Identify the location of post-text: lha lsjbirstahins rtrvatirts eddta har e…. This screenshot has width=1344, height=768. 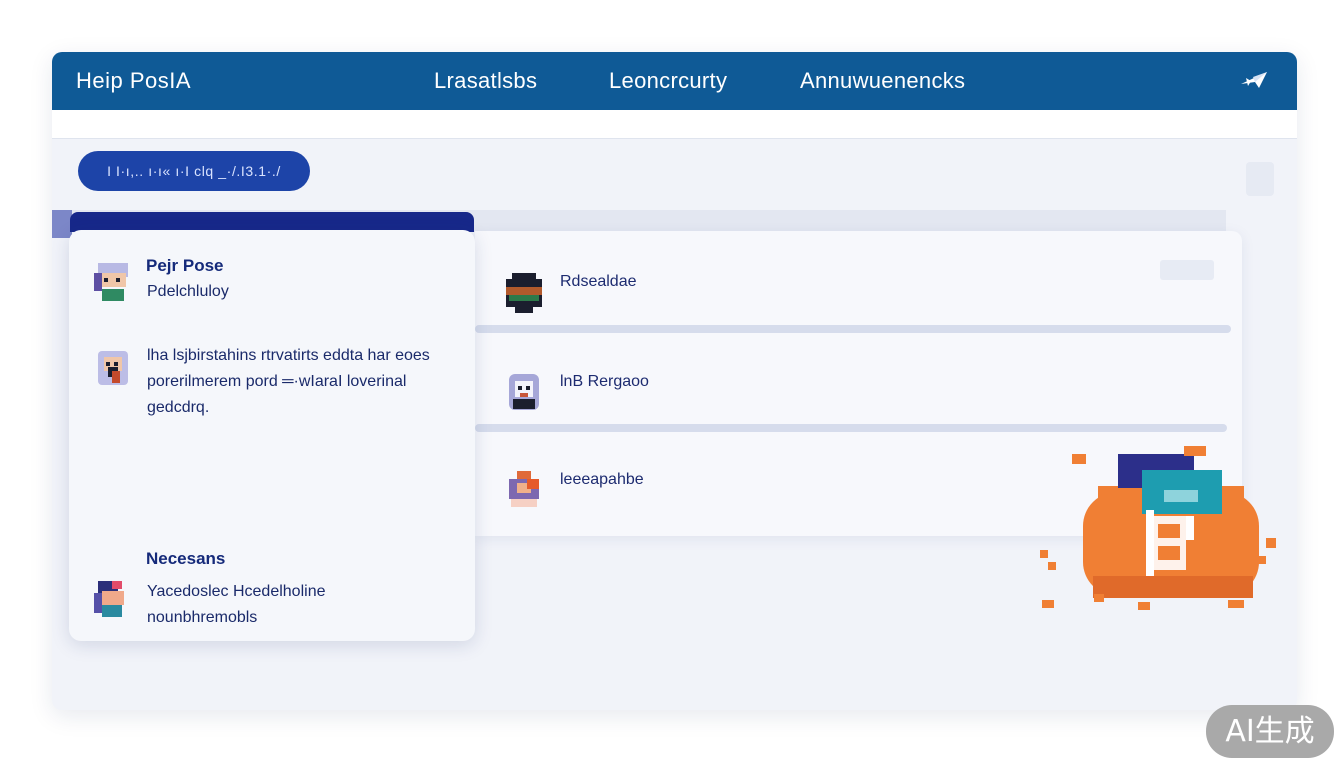
(288, 381).